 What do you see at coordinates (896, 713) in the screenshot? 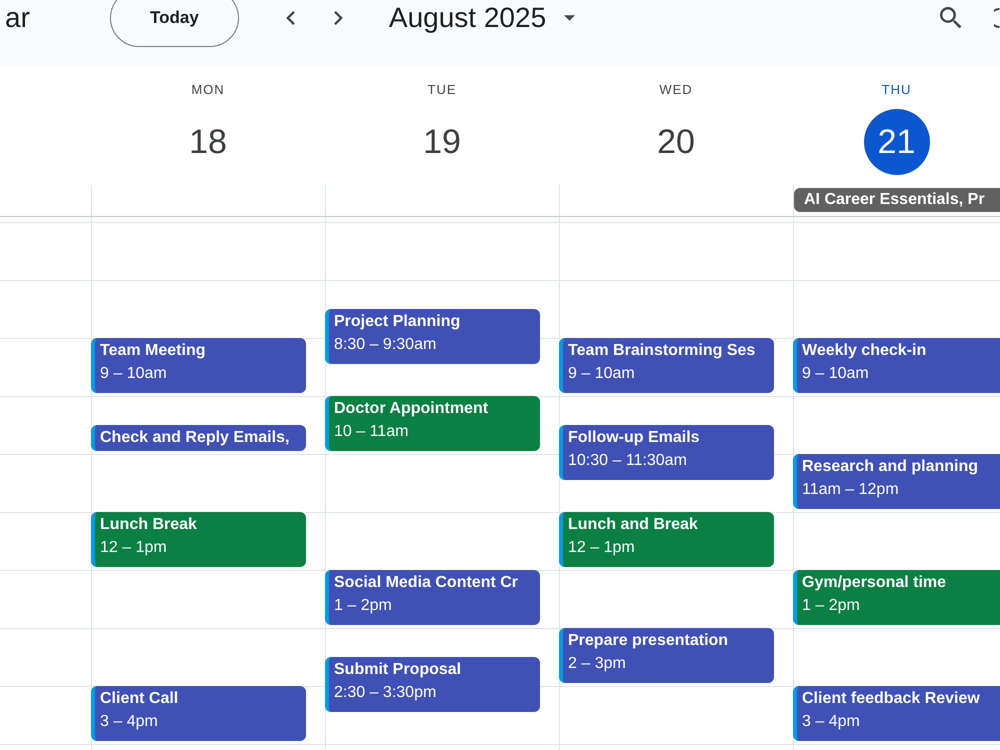
I see `event-card: Client feedback Review 3 – 4pm` at bounding box center [896, 713].